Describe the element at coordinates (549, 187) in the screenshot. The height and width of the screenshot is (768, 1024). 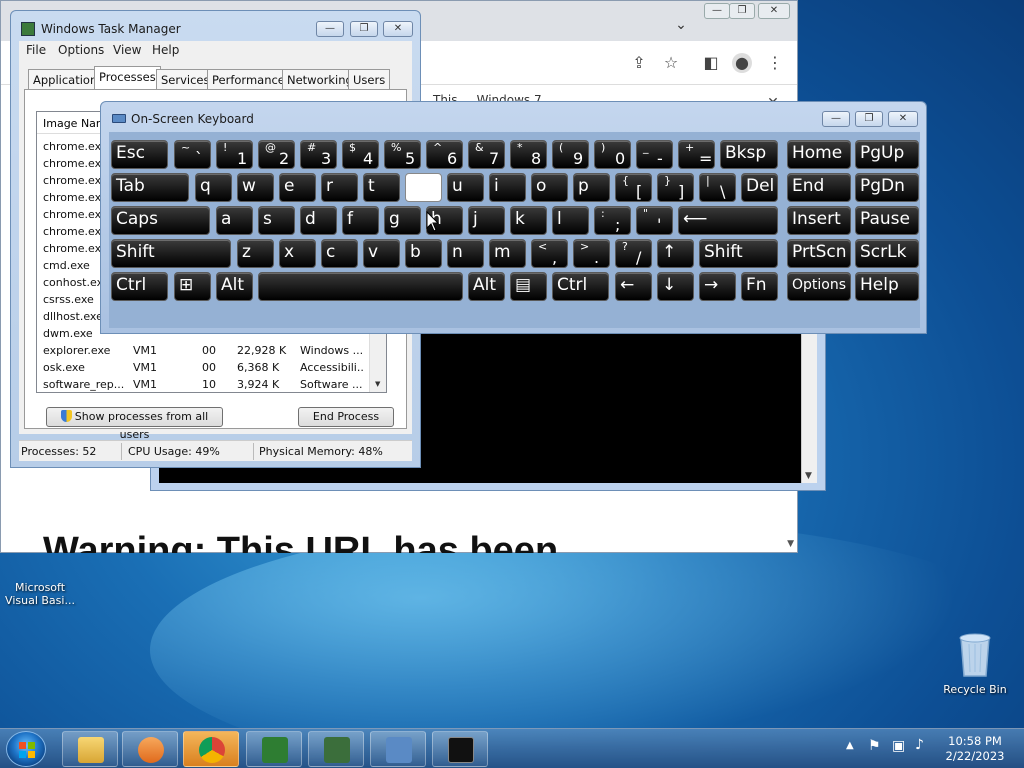
I see `key-o: o` at that location.